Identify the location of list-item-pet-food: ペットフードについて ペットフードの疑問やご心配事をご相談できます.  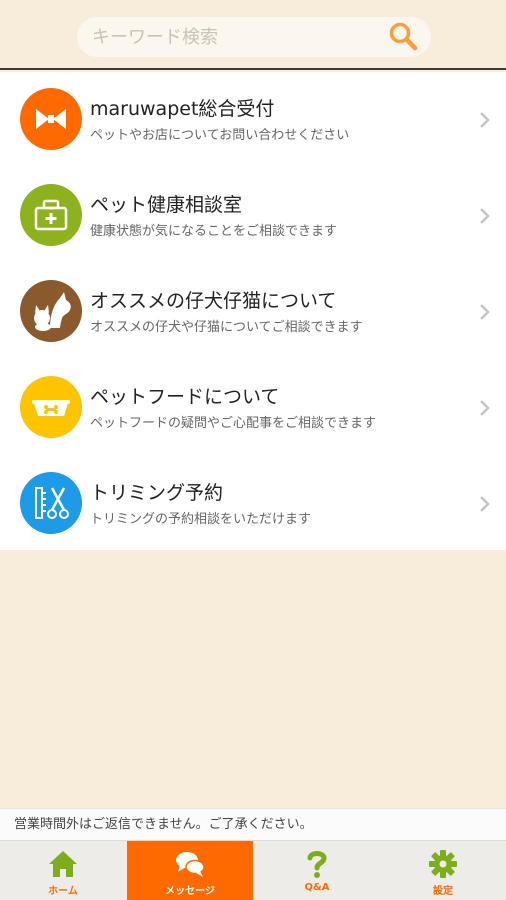
(253, 408).